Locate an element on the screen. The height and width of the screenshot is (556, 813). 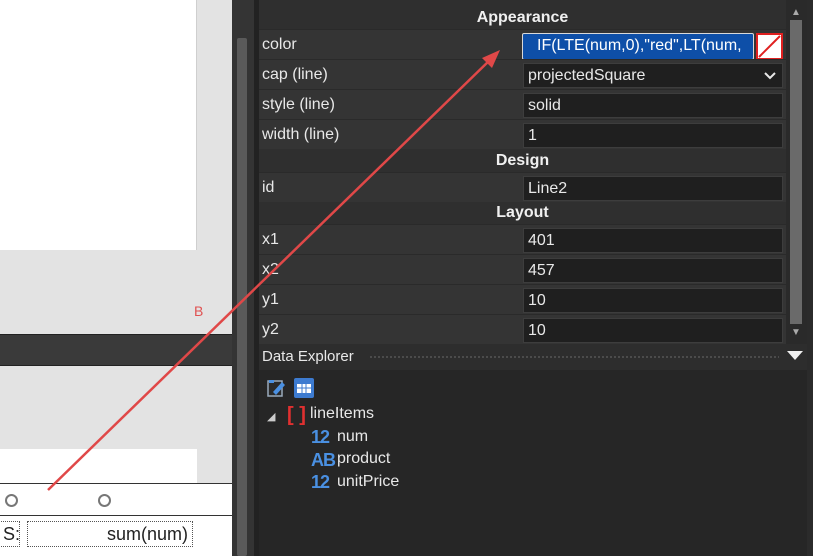
tree-field-unitprice: unitPrice is located at coordinates (368, 482).